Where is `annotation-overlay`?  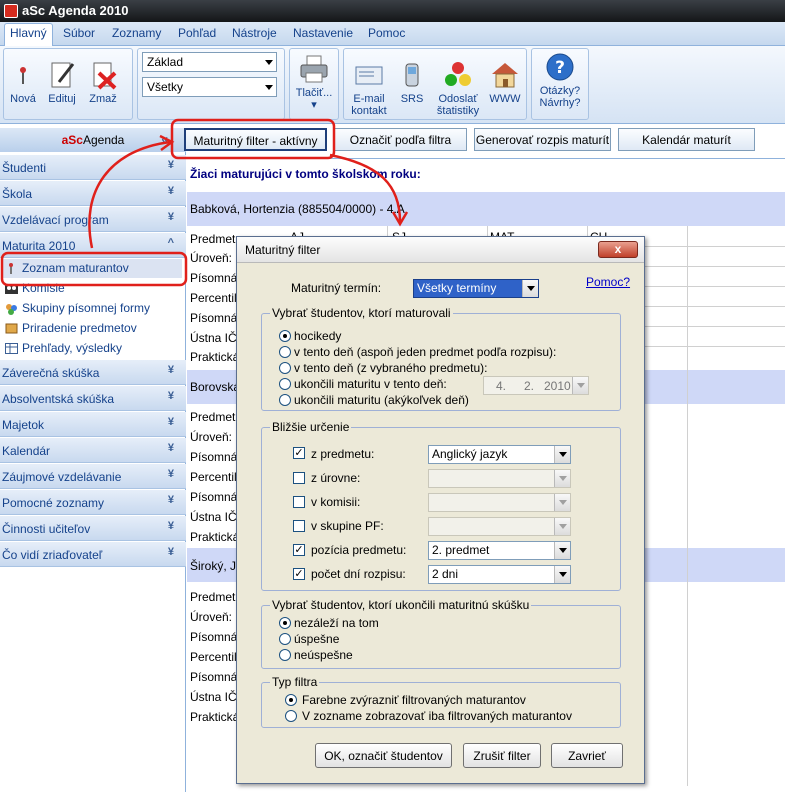 annotation-overlay is located at coordinates (204, 202).